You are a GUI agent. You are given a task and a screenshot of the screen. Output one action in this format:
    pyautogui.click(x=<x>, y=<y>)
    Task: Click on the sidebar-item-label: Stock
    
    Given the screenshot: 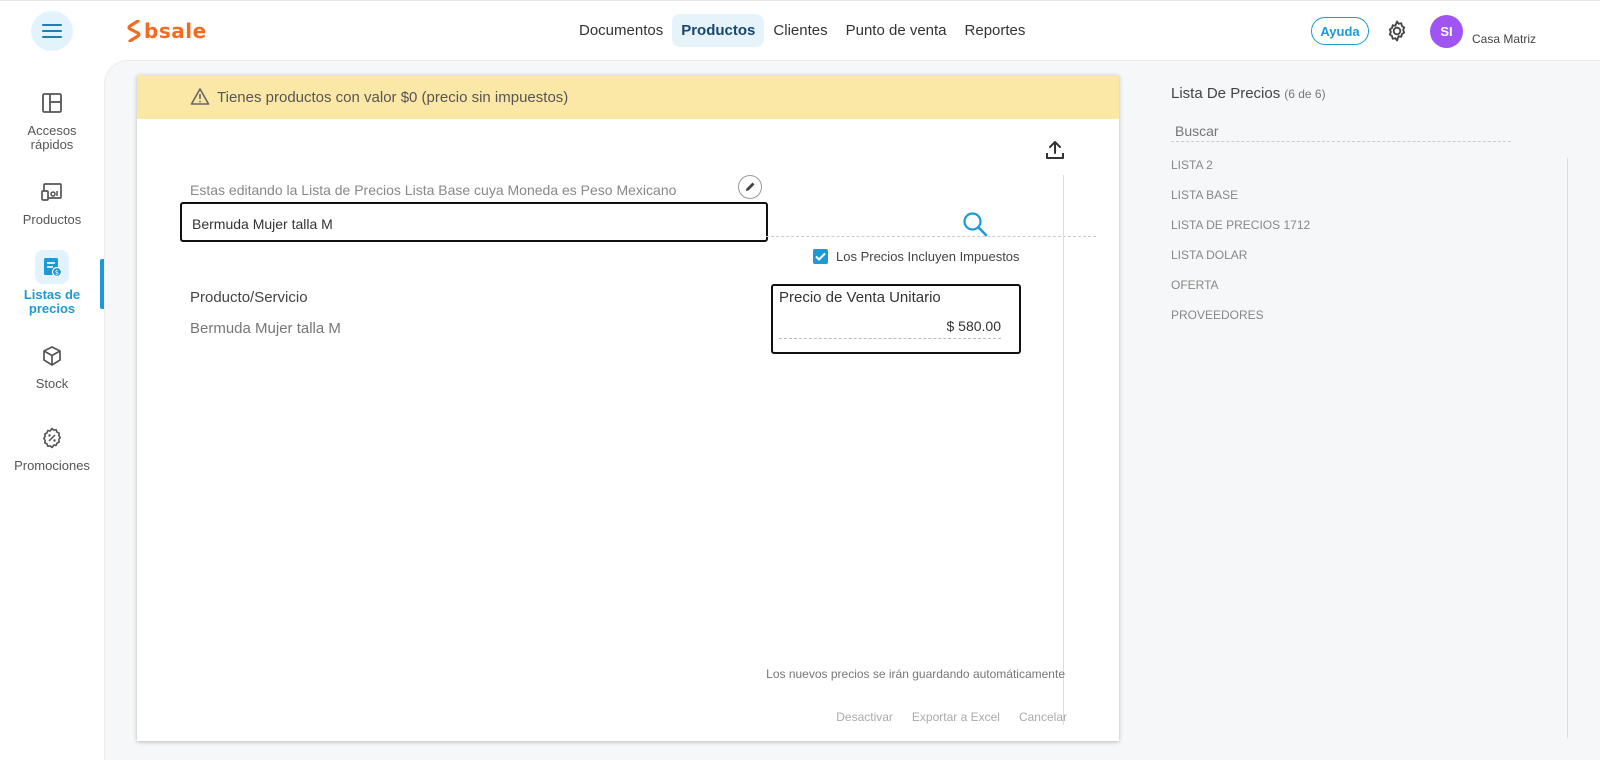 What is the action you would take?
    pyautogui.click(x=52, y=383)
    